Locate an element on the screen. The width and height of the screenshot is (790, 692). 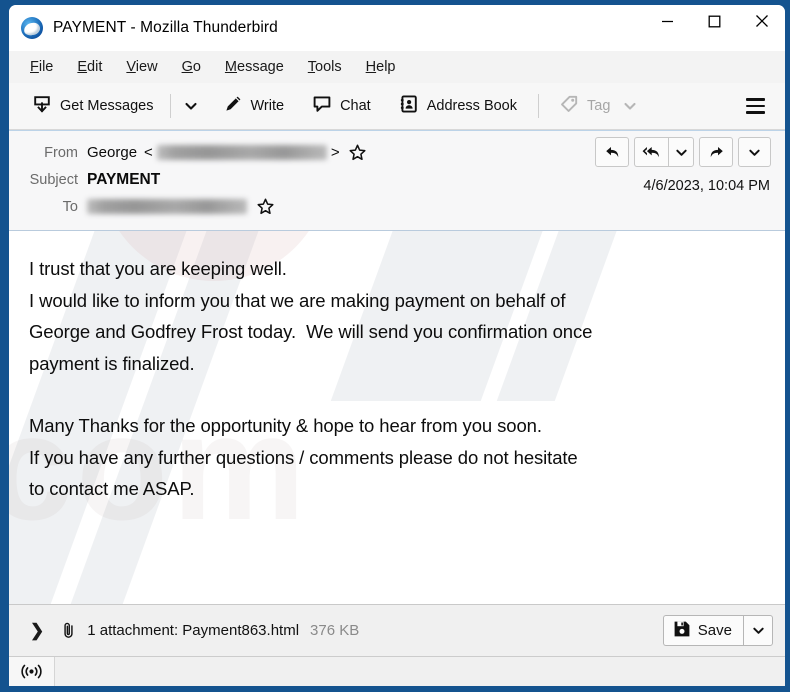
message-action-buttons is located at coordinates (680, 152).